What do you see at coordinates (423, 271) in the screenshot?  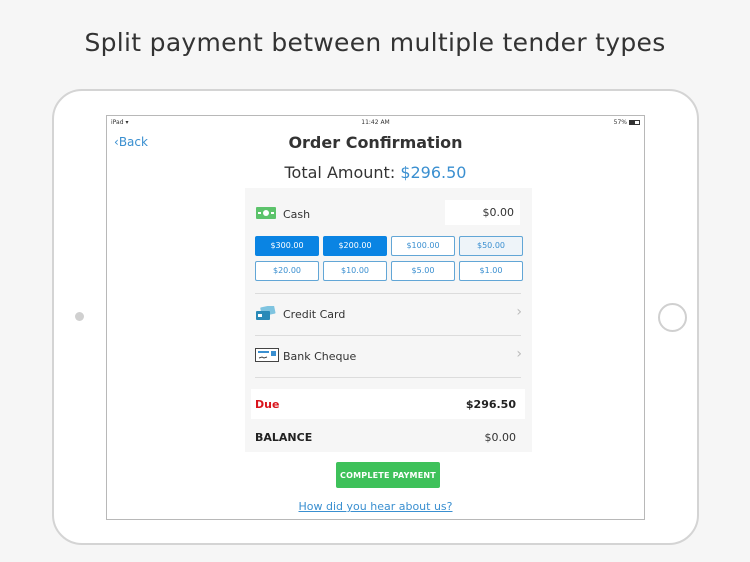 I see `denom-button-5: $5.00` at bounding box center [423, 271].